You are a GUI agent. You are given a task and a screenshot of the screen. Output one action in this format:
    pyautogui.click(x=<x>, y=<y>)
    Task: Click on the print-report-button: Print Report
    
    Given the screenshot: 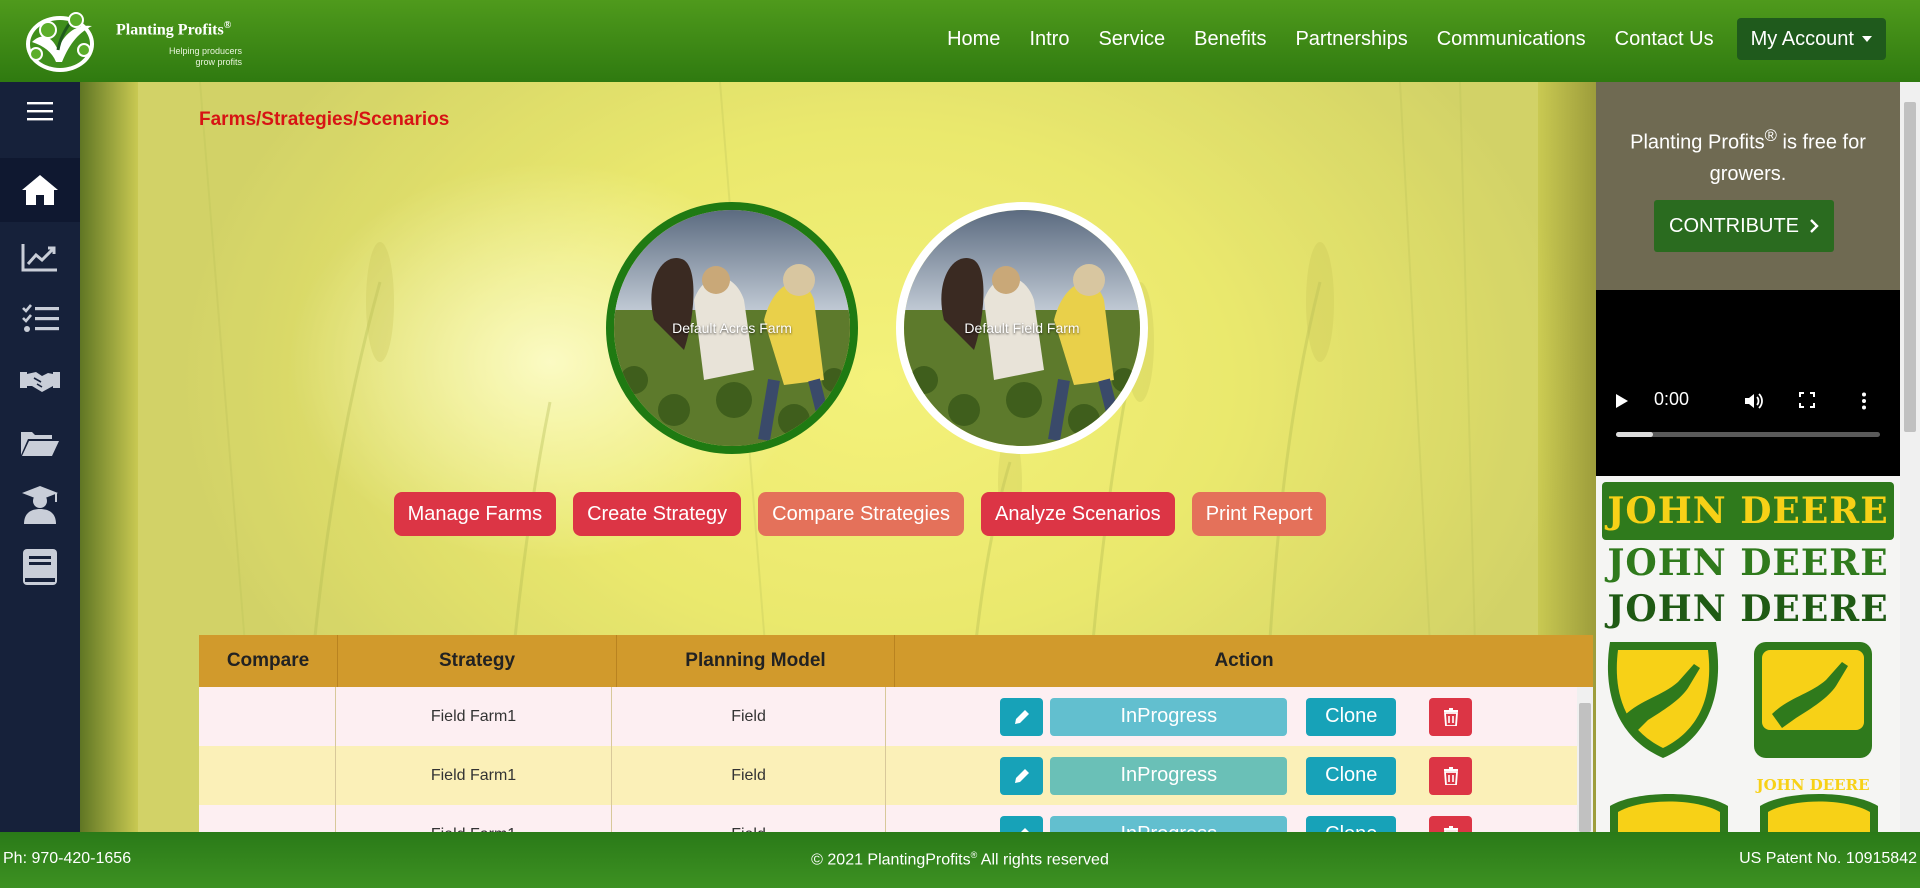 What is the action you would take?
    pyautogui.click(x=1259, y=514)
    